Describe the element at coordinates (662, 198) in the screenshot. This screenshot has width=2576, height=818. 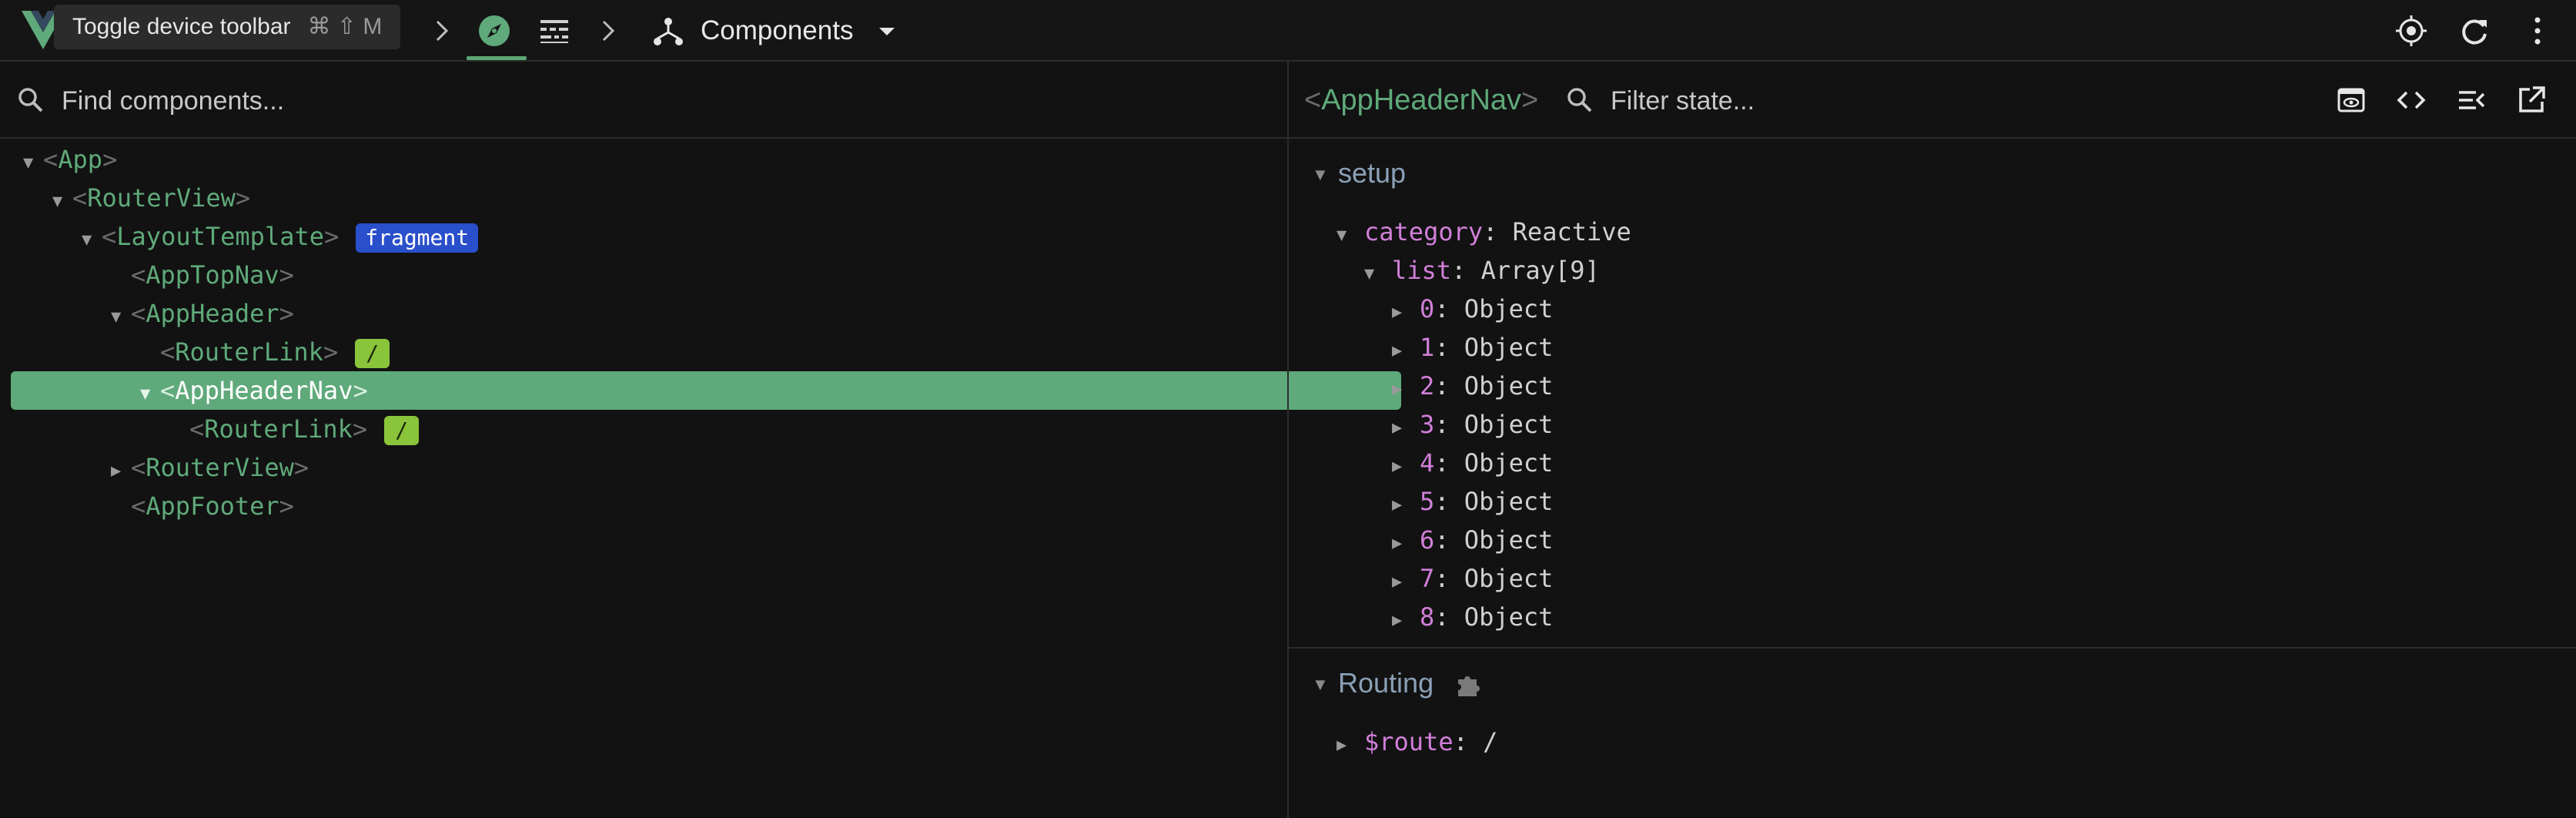
I see `tree-node-routerview: ▼ <RouterView>` at that location.